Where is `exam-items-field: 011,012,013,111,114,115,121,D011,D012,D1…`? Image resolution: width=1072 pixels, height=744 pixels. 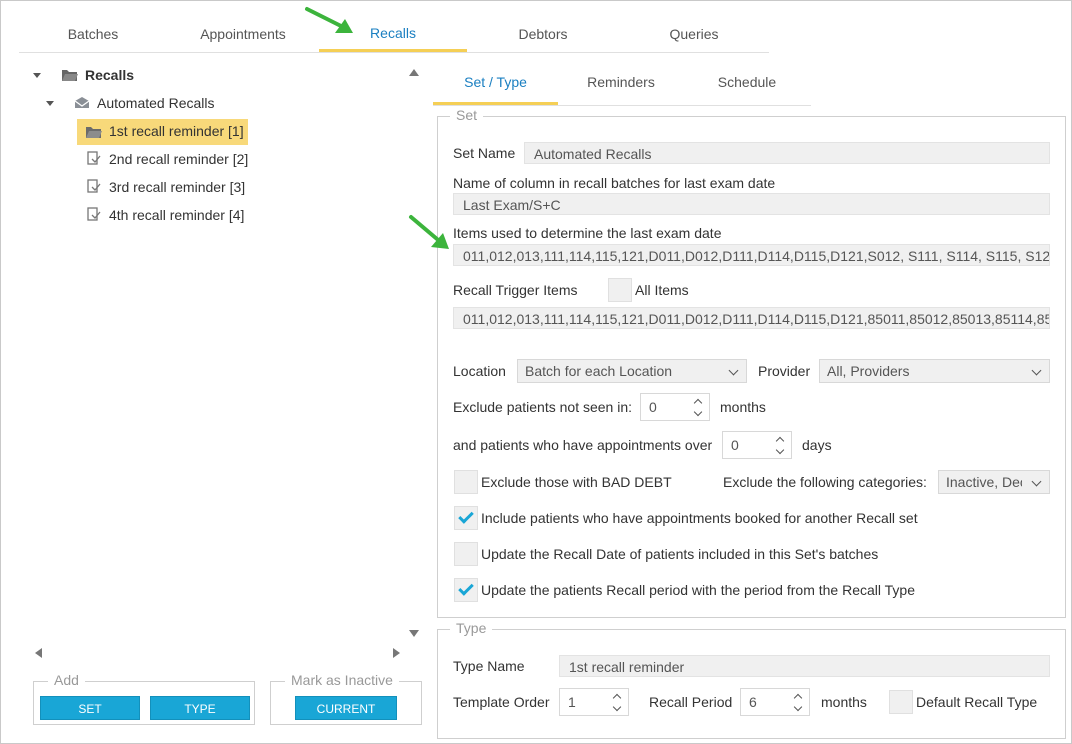
exam-items-field: 011,012,013,111,114,115,121,D011,D012,D1… is located at coordinates (751, 255).